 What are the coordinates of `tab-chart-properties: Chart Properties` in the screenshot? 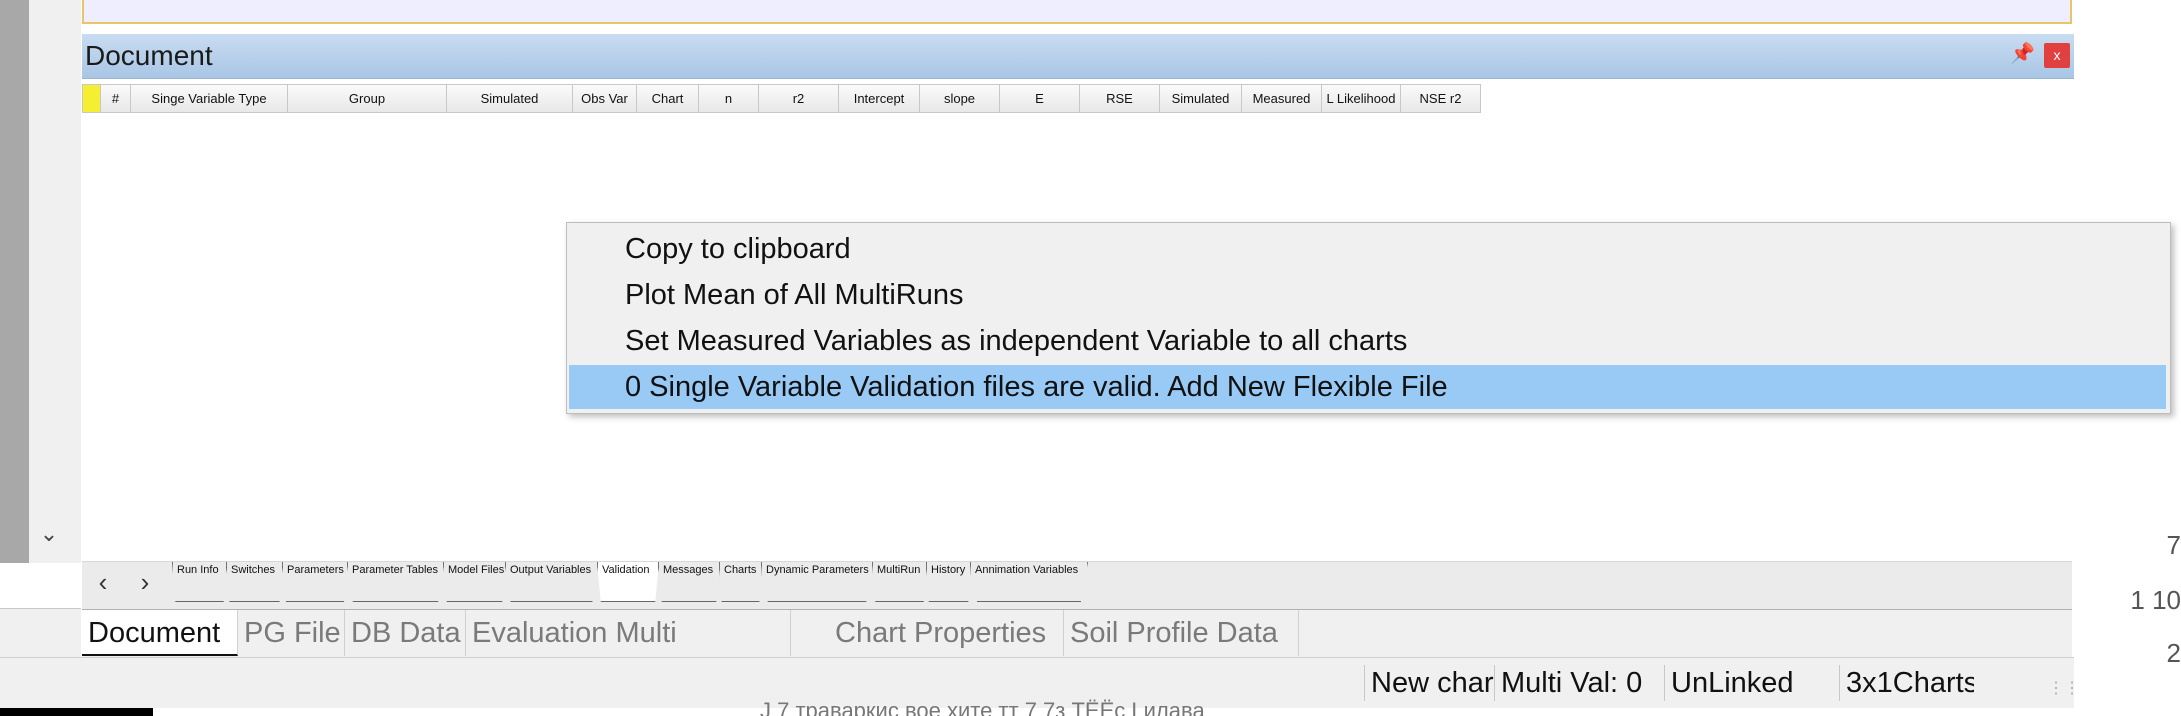 It's located at (946, 633).